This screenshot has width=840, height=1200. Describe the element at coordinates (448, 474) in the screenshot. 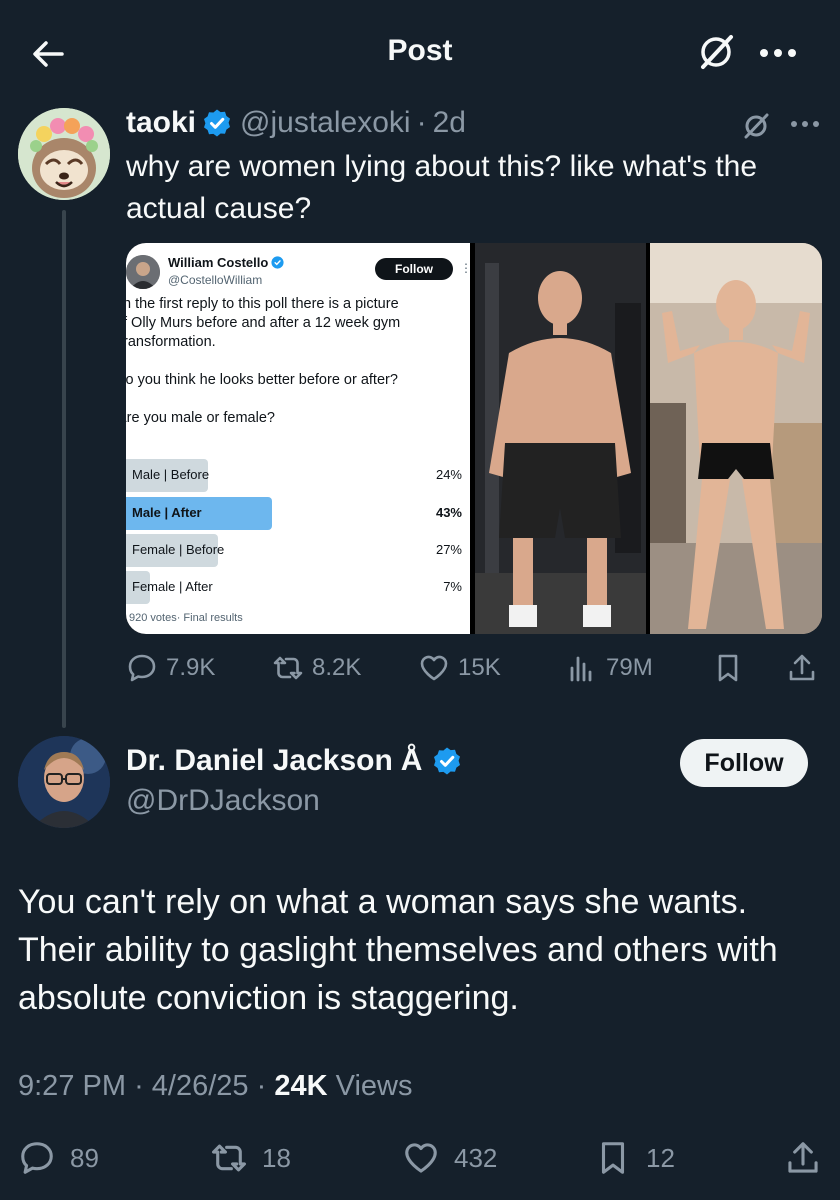

I see `poll-option-percent: 24%` at that location.